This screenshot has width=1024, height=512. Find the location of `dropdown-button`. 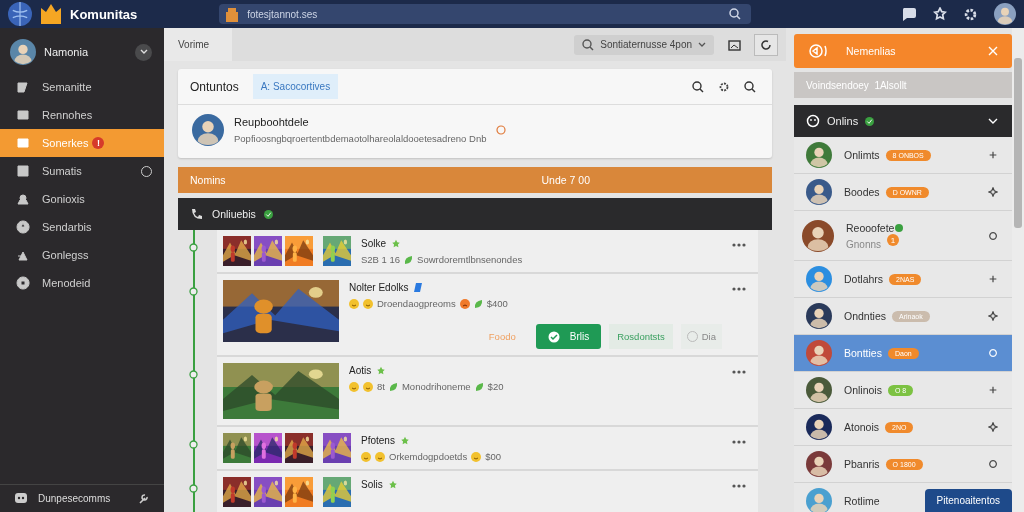

dropdown-button is located at coordinates (143, 52).